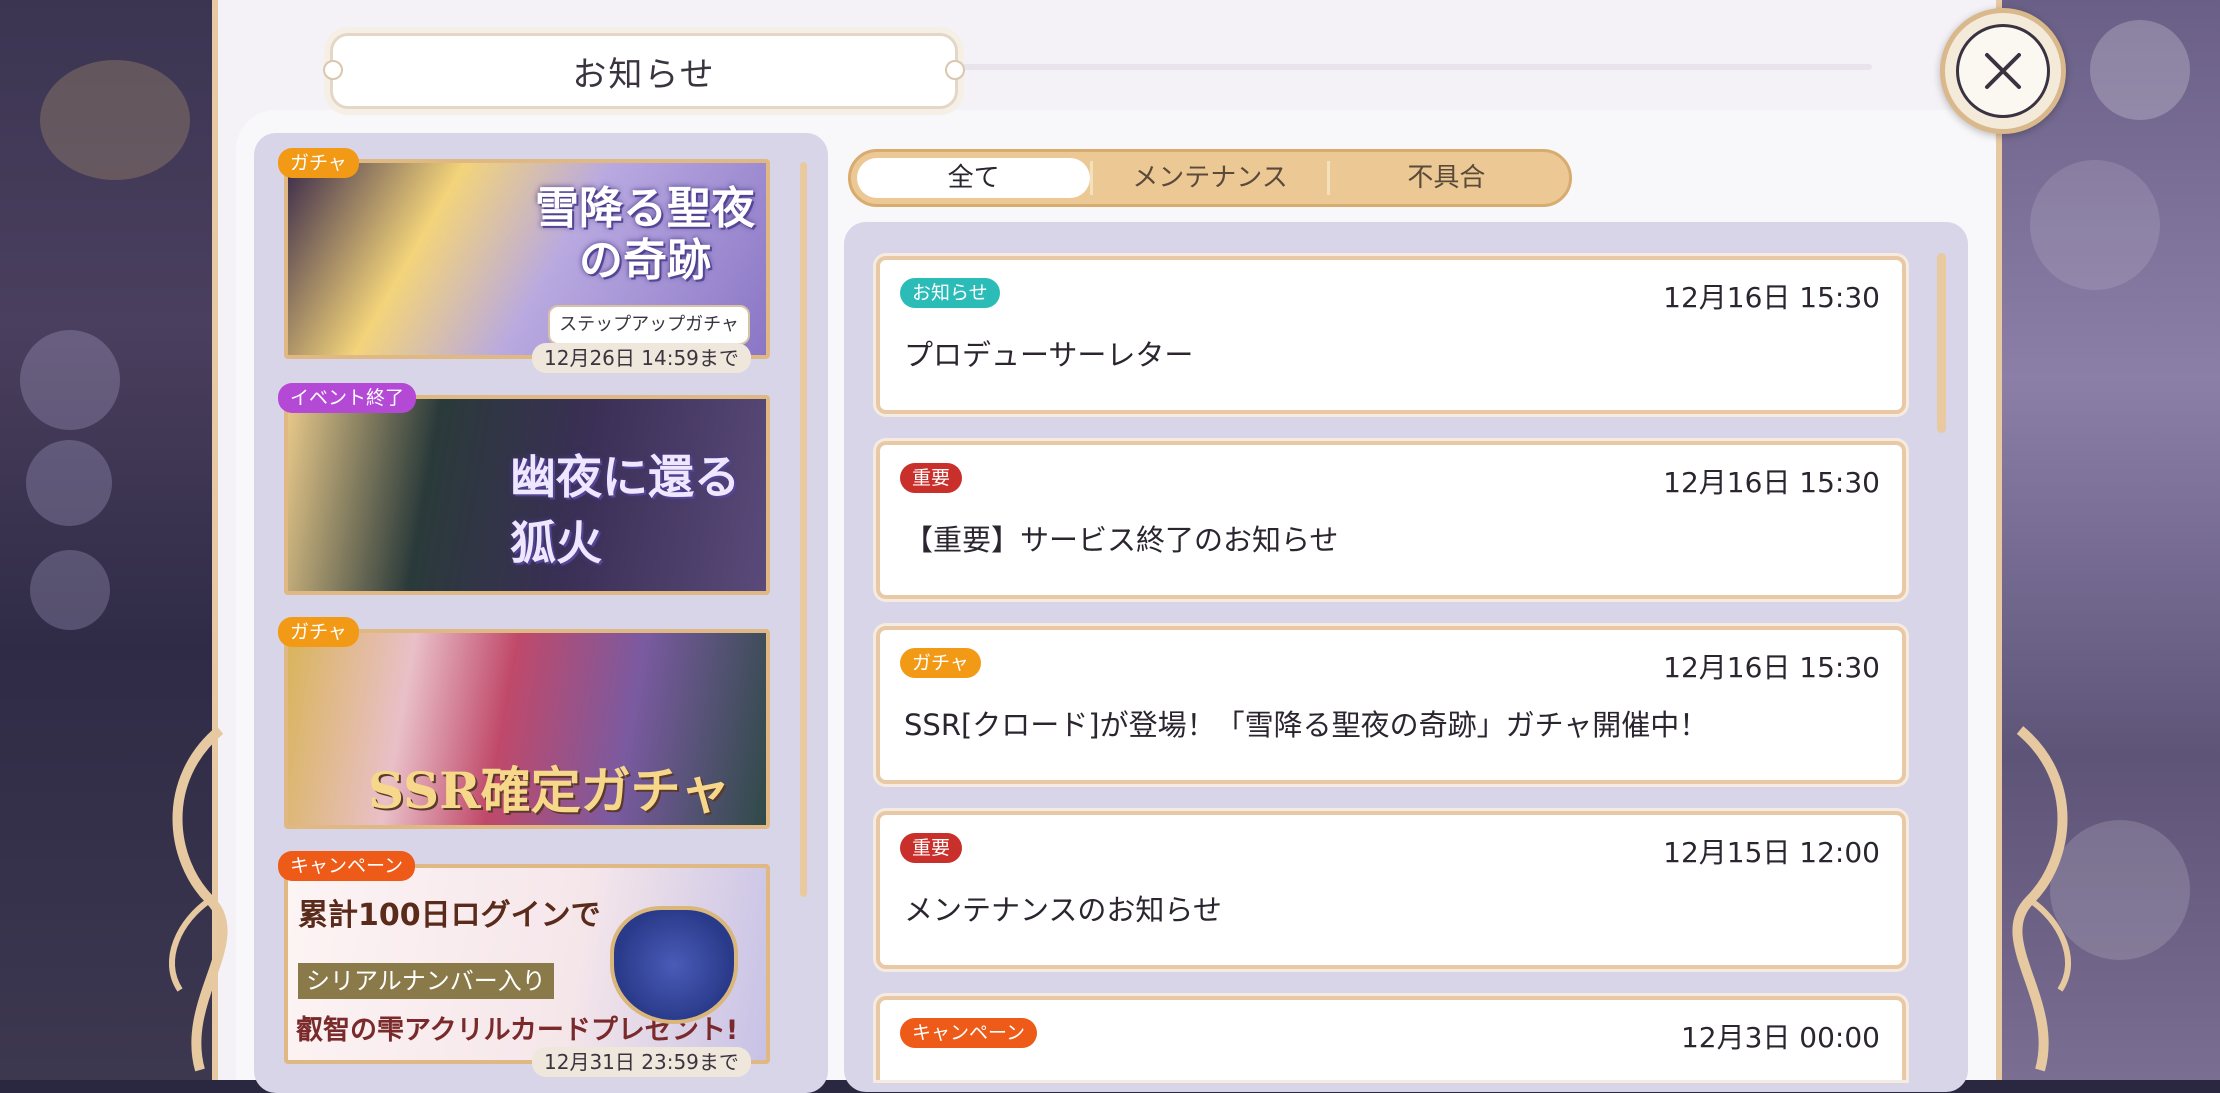 The height and width of the screenshot is (1093, 2220). What do you see at coordinates (1391, 890) in the screenshot?
I see `news-item: 重要 12月15日 12:00 メンテナンスのお知らせ` at bounding box center [1391, 890].